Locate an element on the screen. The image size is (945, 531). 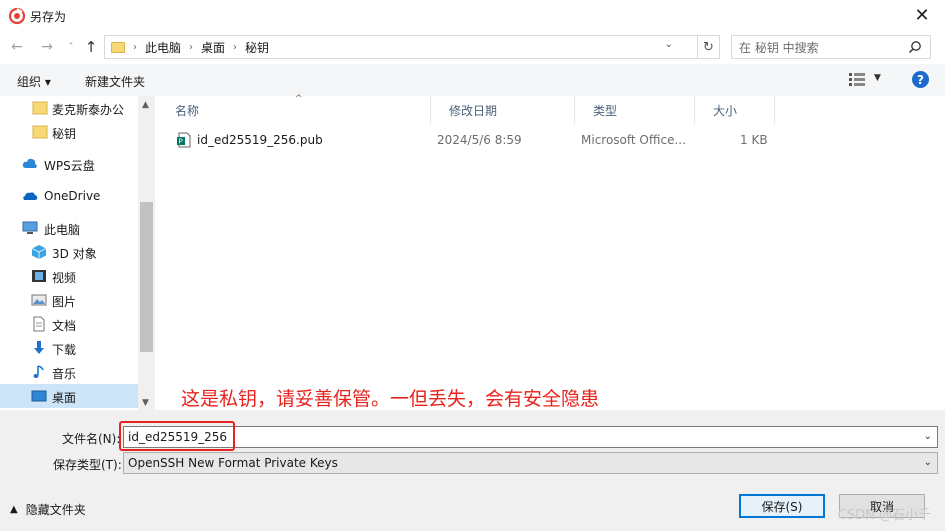
recent-locations-button: ˅ is located at coordinates (71, 47).